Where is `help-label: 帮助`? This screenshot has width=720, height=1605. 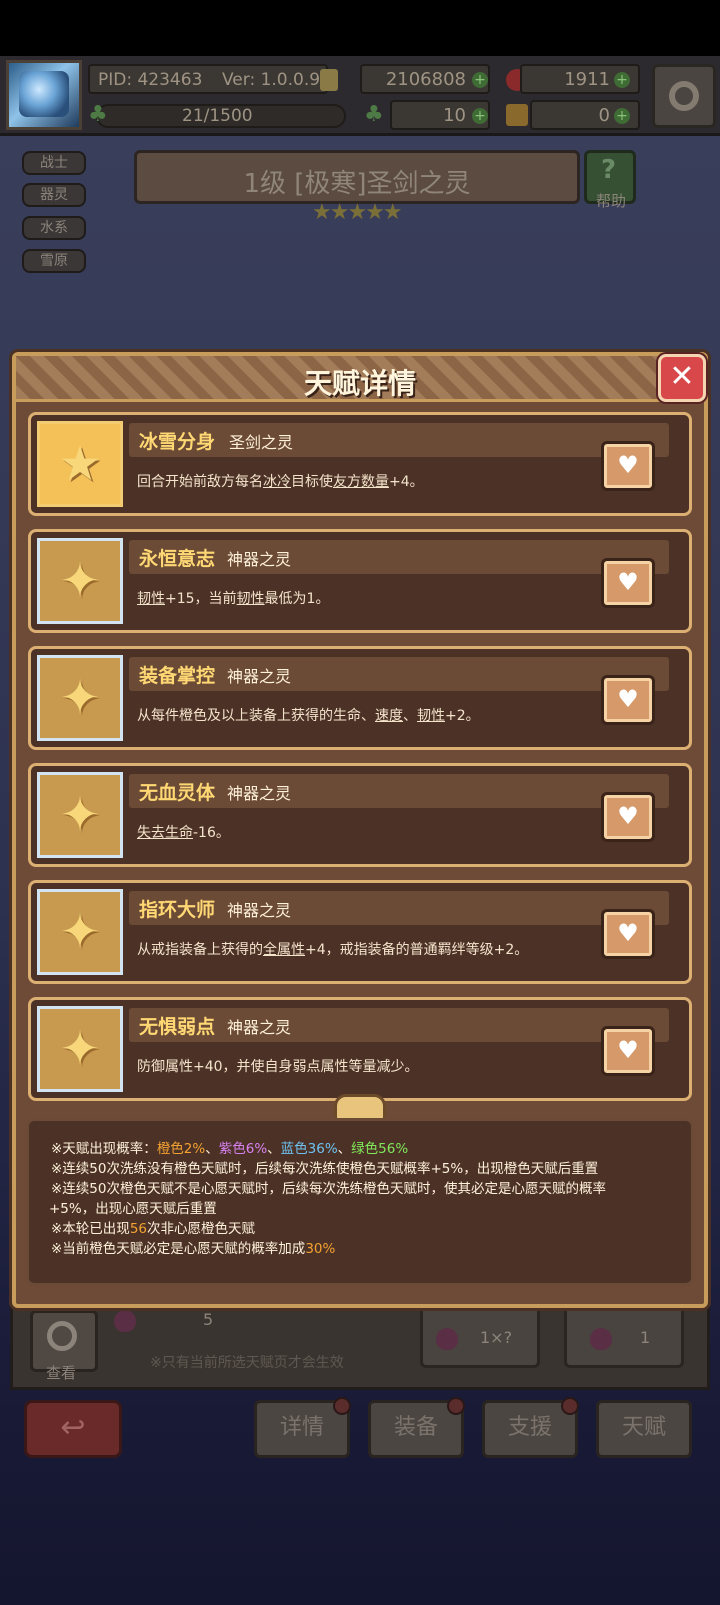 help-label: 帮助 is located at coordinates (611, 201).